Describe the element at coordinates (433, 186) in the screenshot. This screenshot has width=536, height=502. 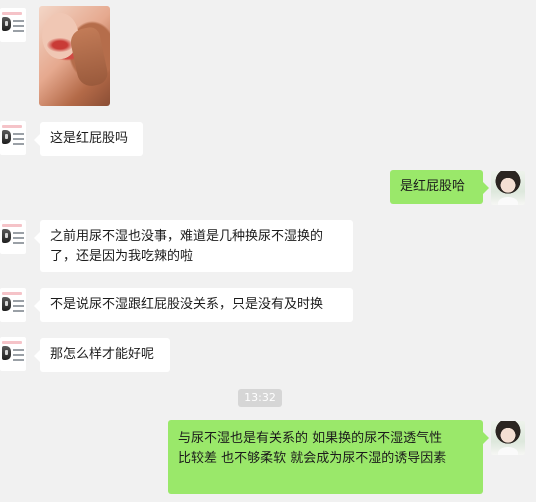
I see `message-text: 是红屁股哈` at that location.